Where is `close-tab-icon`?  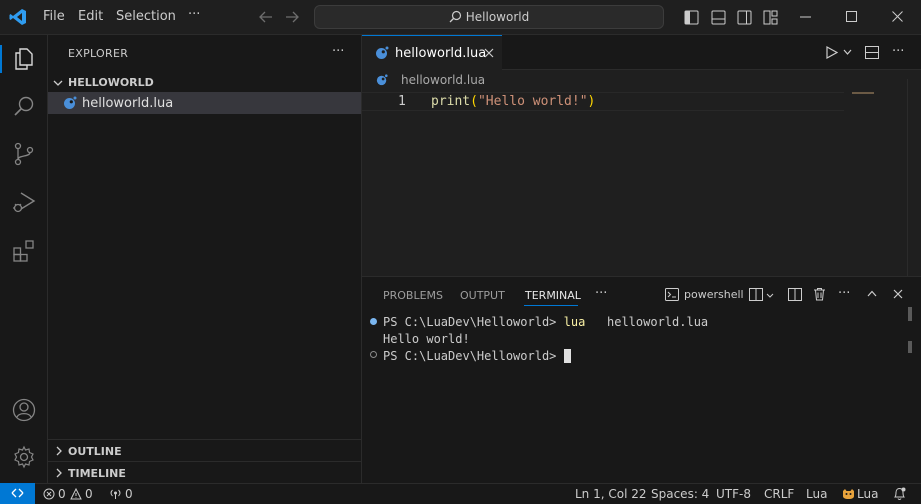
close-tab-icon is located at coordinates (489, 53).